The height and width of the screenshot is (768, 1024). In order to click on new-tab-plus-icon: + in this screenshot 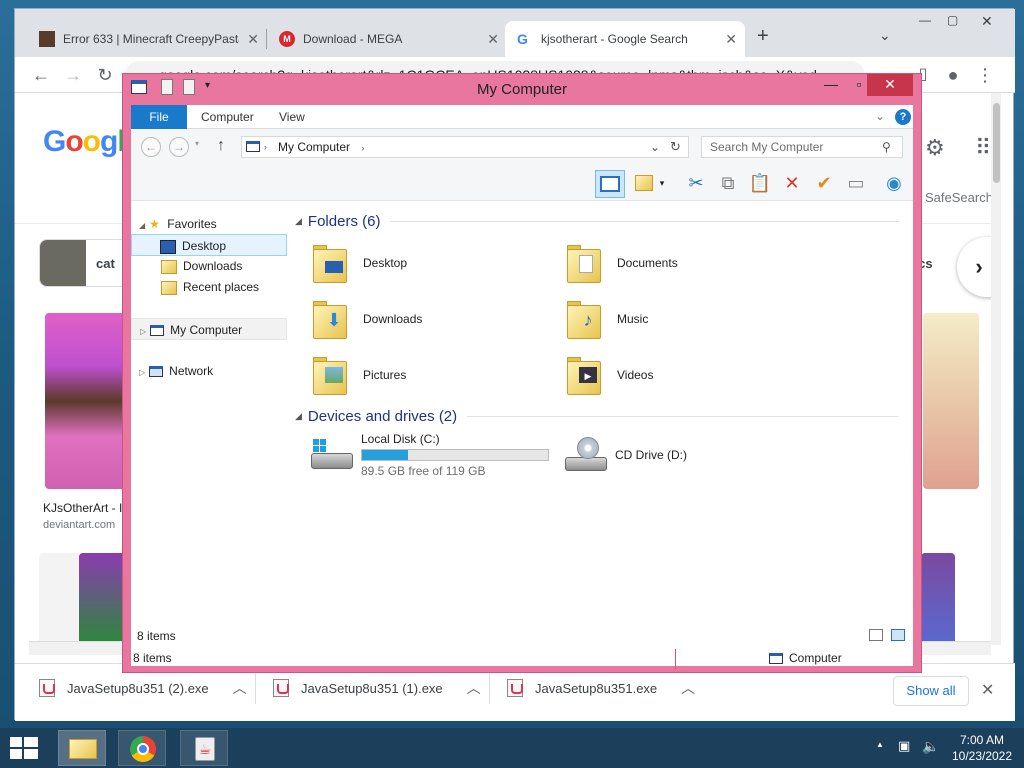, I will do `click(763, 36)`.